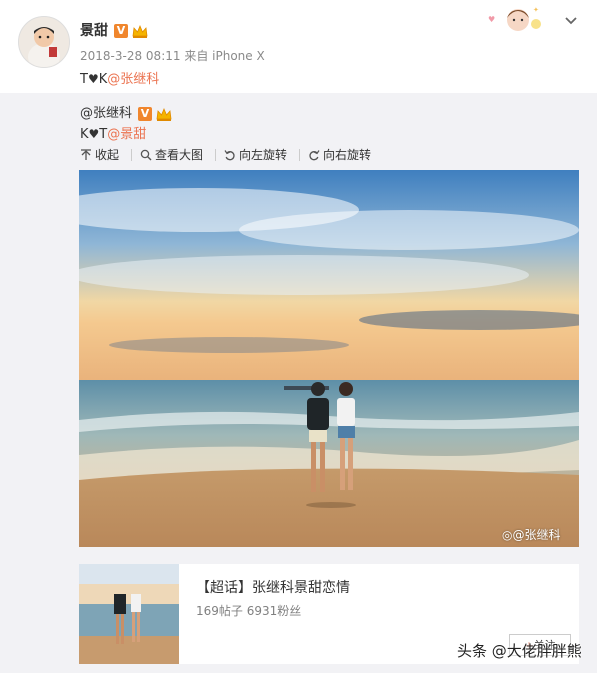 Image resolution: width=597 pixels, height=673 pixels. Describe the element at coordinates (44, 42) in the screenshot. I see `author-avatar` at that location.